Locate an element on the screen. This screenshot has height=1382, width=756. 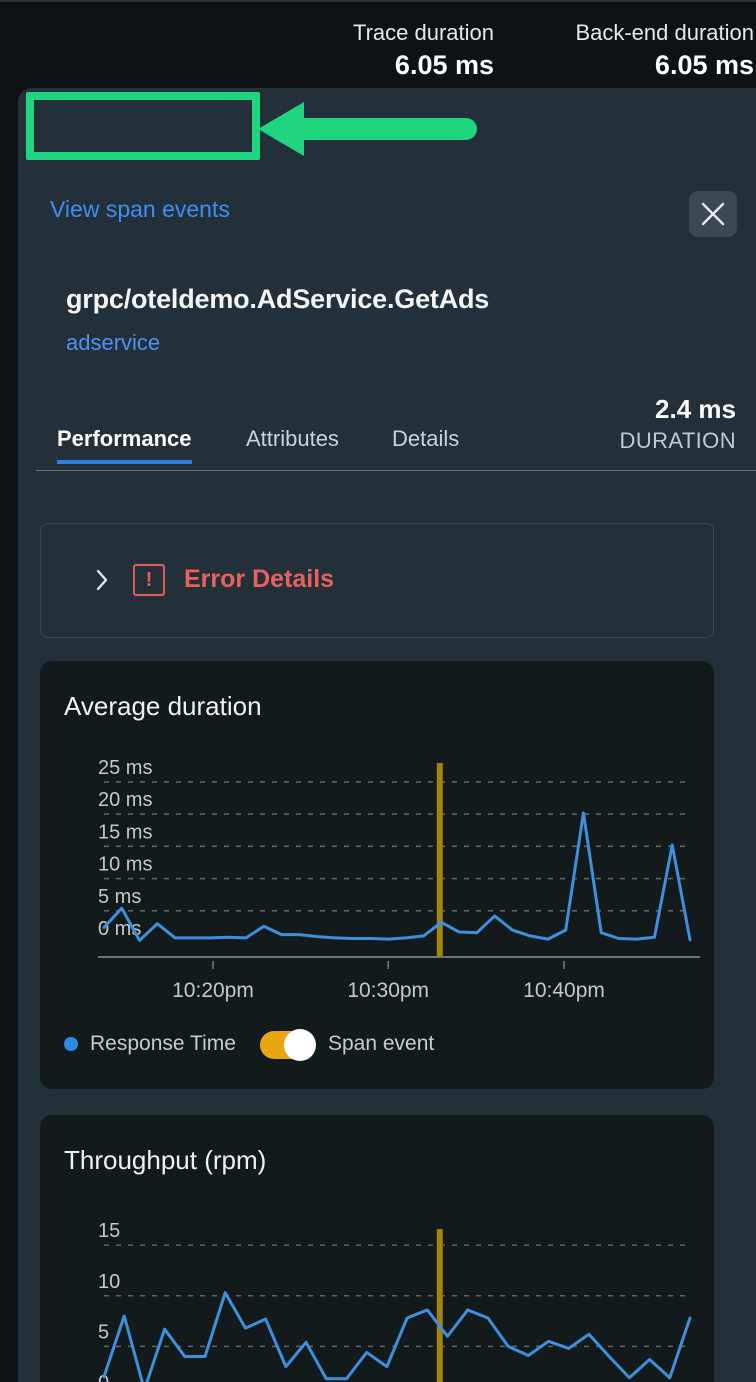
tab-performance: Performance is located at coordinates (124, 439).